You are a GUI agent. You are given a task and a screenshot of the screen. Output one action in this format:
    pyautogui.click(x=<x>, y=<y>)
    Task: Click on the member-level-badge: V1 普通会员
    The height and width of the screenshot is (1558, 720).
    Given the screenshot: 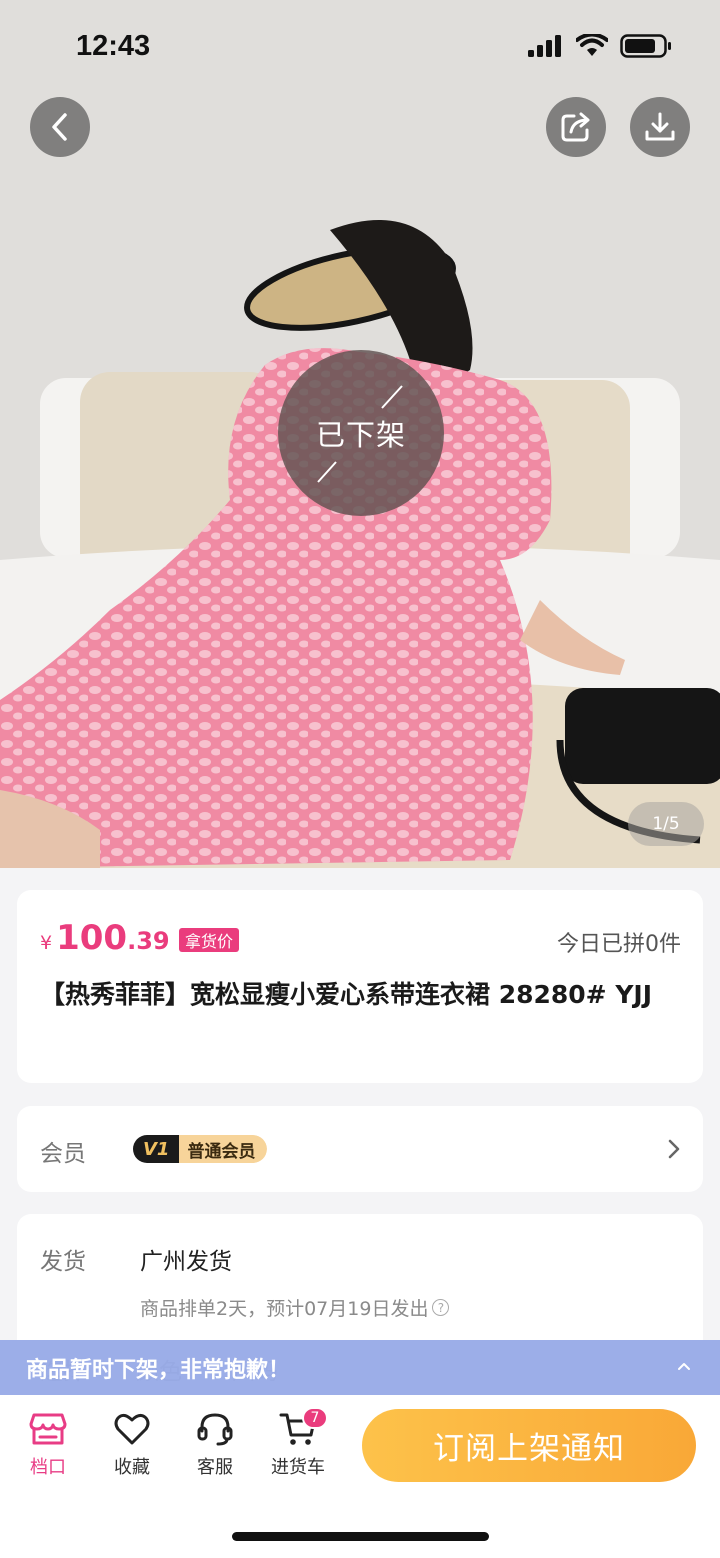 What is the action you would take?
    pyautogui.click(x=200, y=1149)
    